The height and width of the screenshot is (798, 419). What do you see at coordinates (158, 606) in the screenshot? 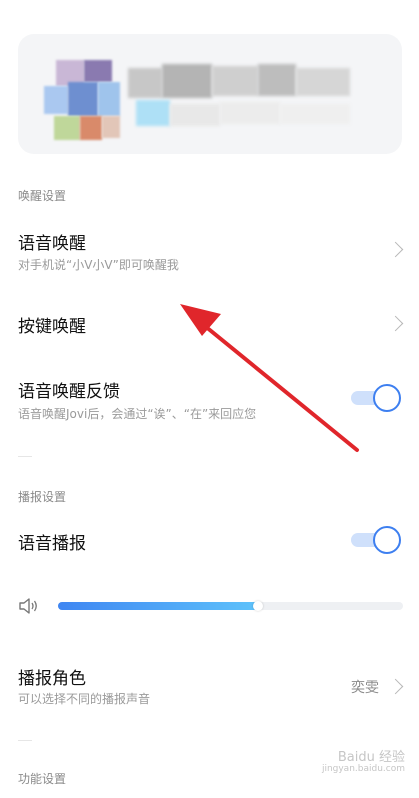
I see `volume-slider-fill` at bounding box center [158, 606].